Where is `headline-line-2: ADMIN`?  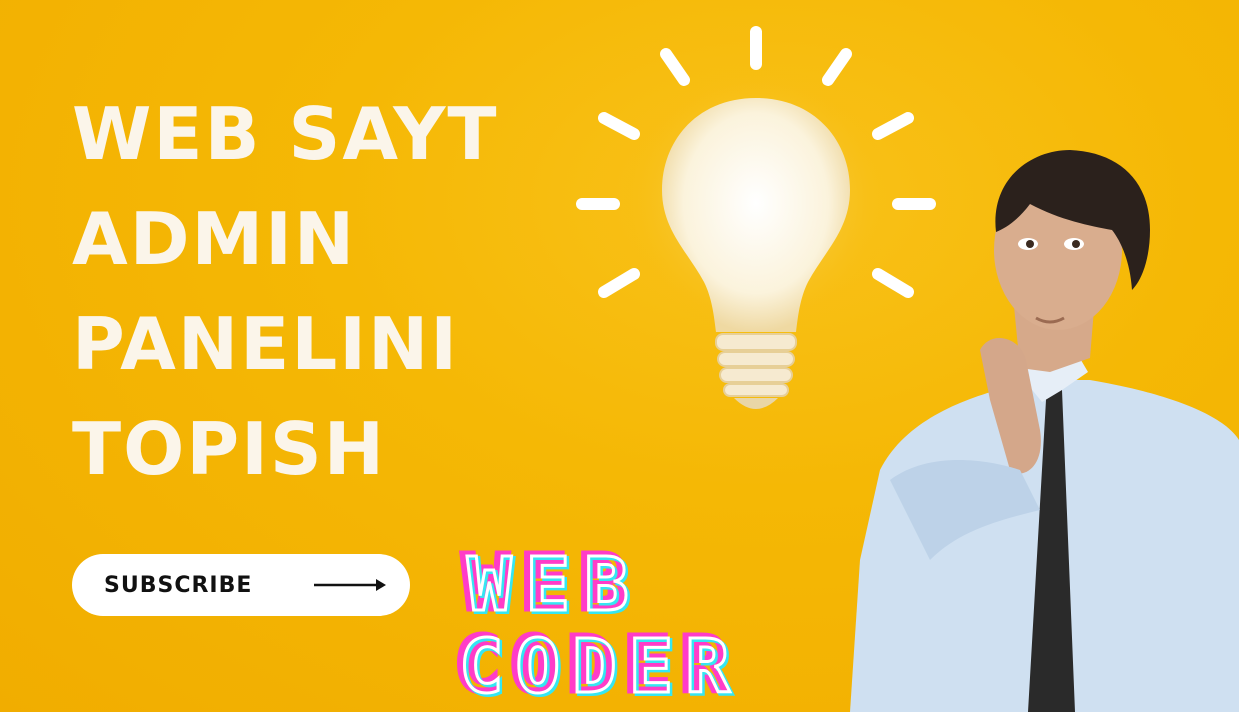
headline-line-2: ADMIN is located at coordinates (214, 239).